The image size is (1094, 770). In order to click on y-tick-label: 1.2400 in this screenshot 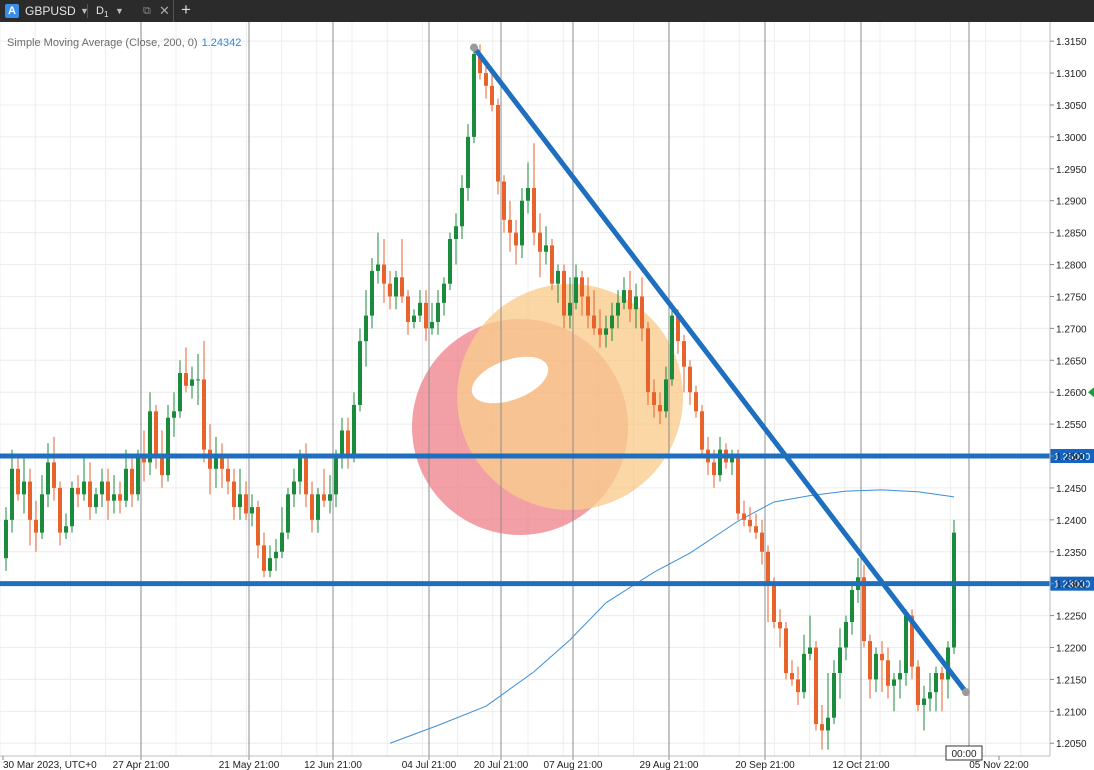, I will do `click(1071, 521)`.